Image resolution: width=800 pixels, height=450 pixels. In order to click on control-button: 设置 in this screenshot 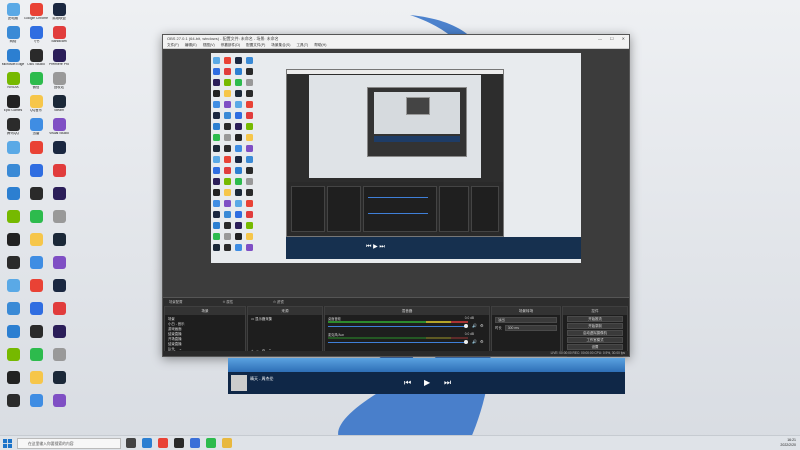, I will do `click(595, 347)`.